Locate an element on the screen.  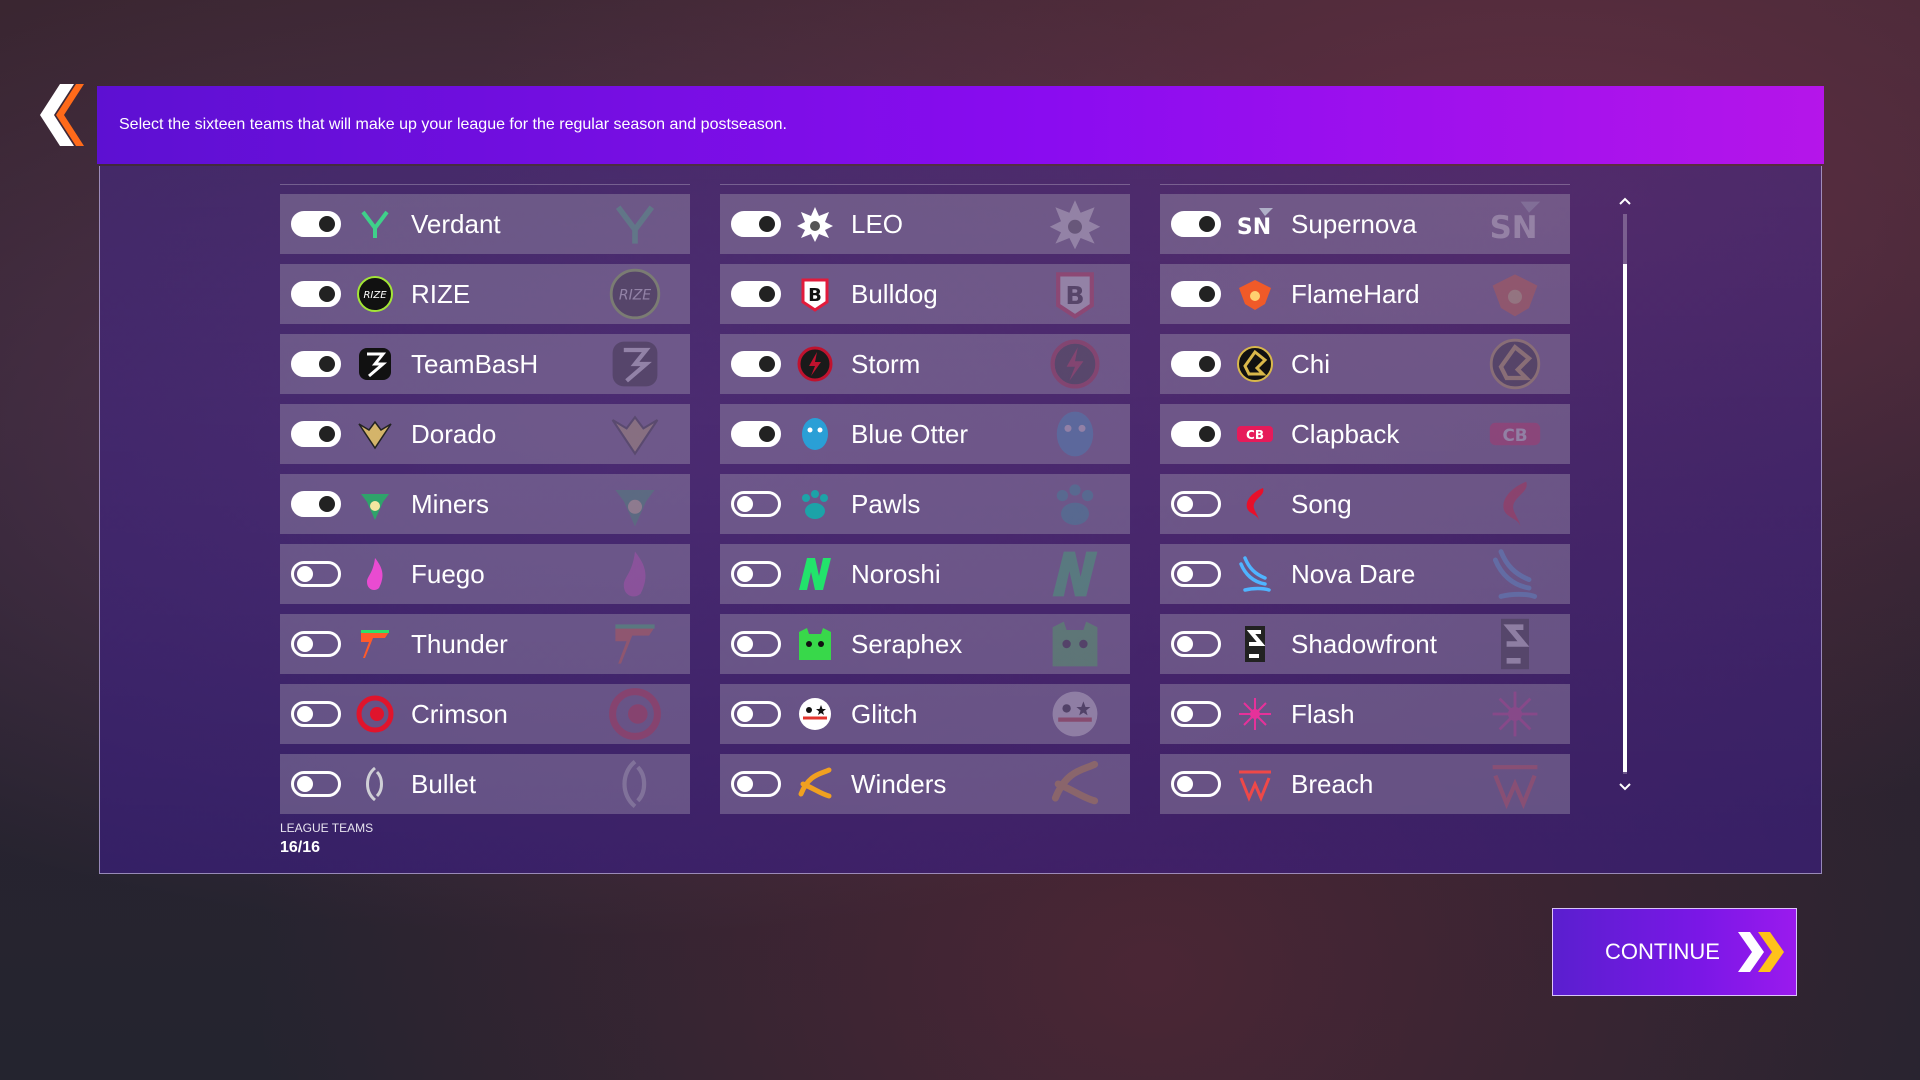
pawls-logo-watermark-icon is located at coordinates (1075, 504).